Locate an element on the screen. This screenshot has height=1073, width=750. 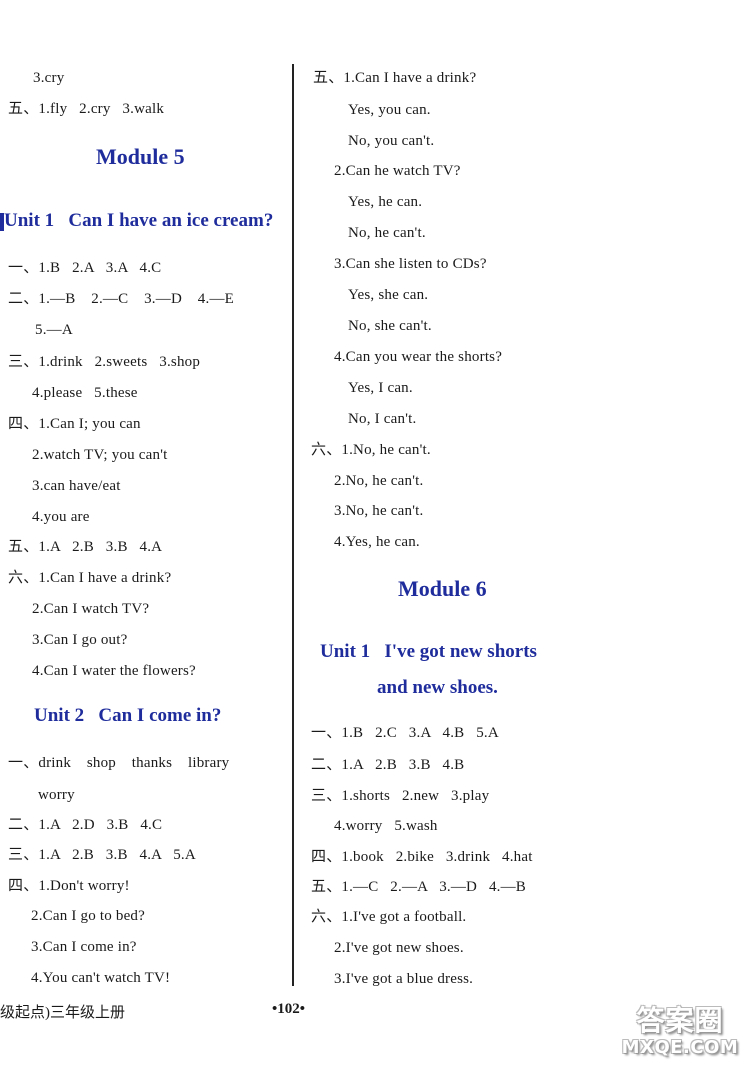
answer-line: 3.cry is located at coordinates (49, 78).